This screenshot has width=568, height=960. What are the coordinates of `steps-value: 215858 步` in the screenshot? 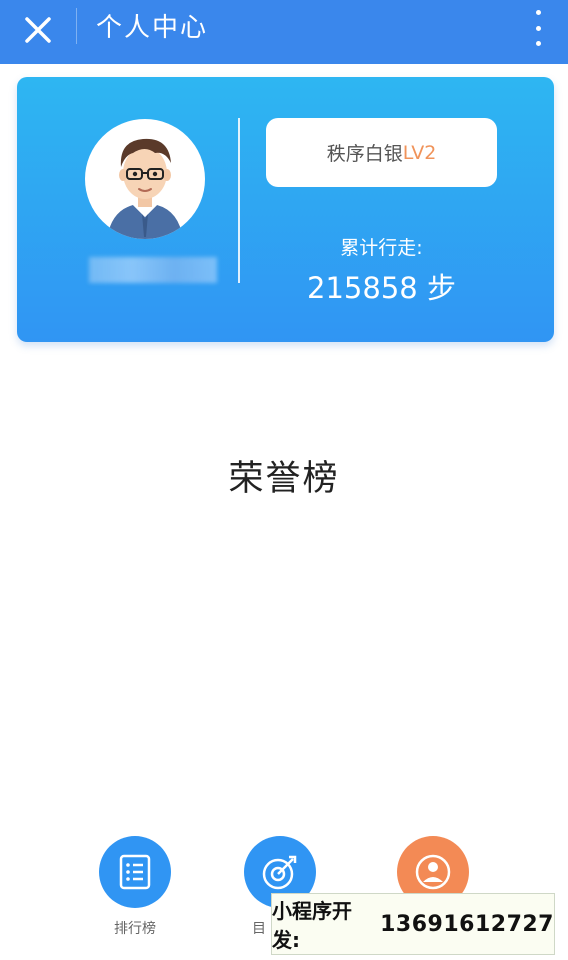 It's located at (381, 288).